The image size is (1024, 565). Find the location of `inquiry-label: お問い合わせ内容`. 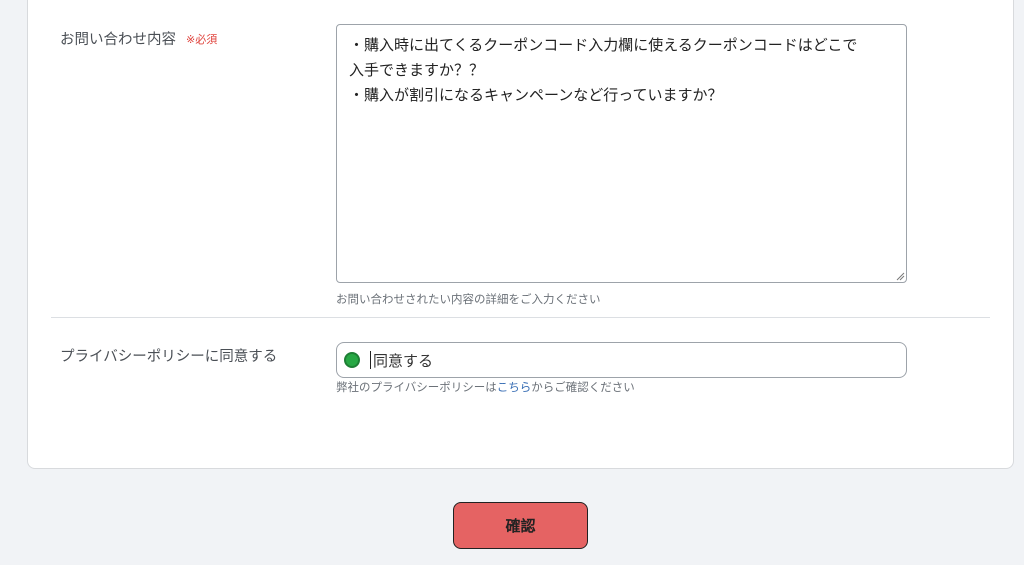

inquiry-label: お問い合わせ内容 is located at coordinates (118, 40).